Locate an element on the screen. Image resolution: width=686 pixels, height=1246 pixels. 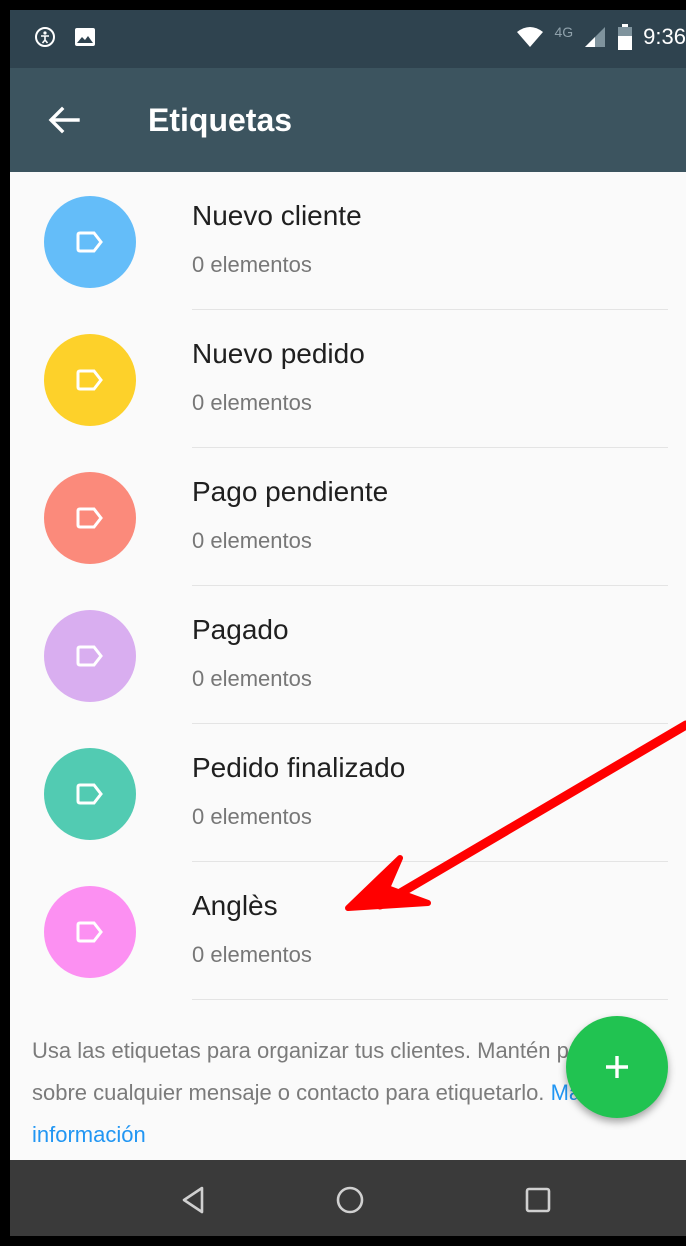
label-item-nuevo-pedido: Nuevo pedido 0 elementos is located at coordinates (348, 379).